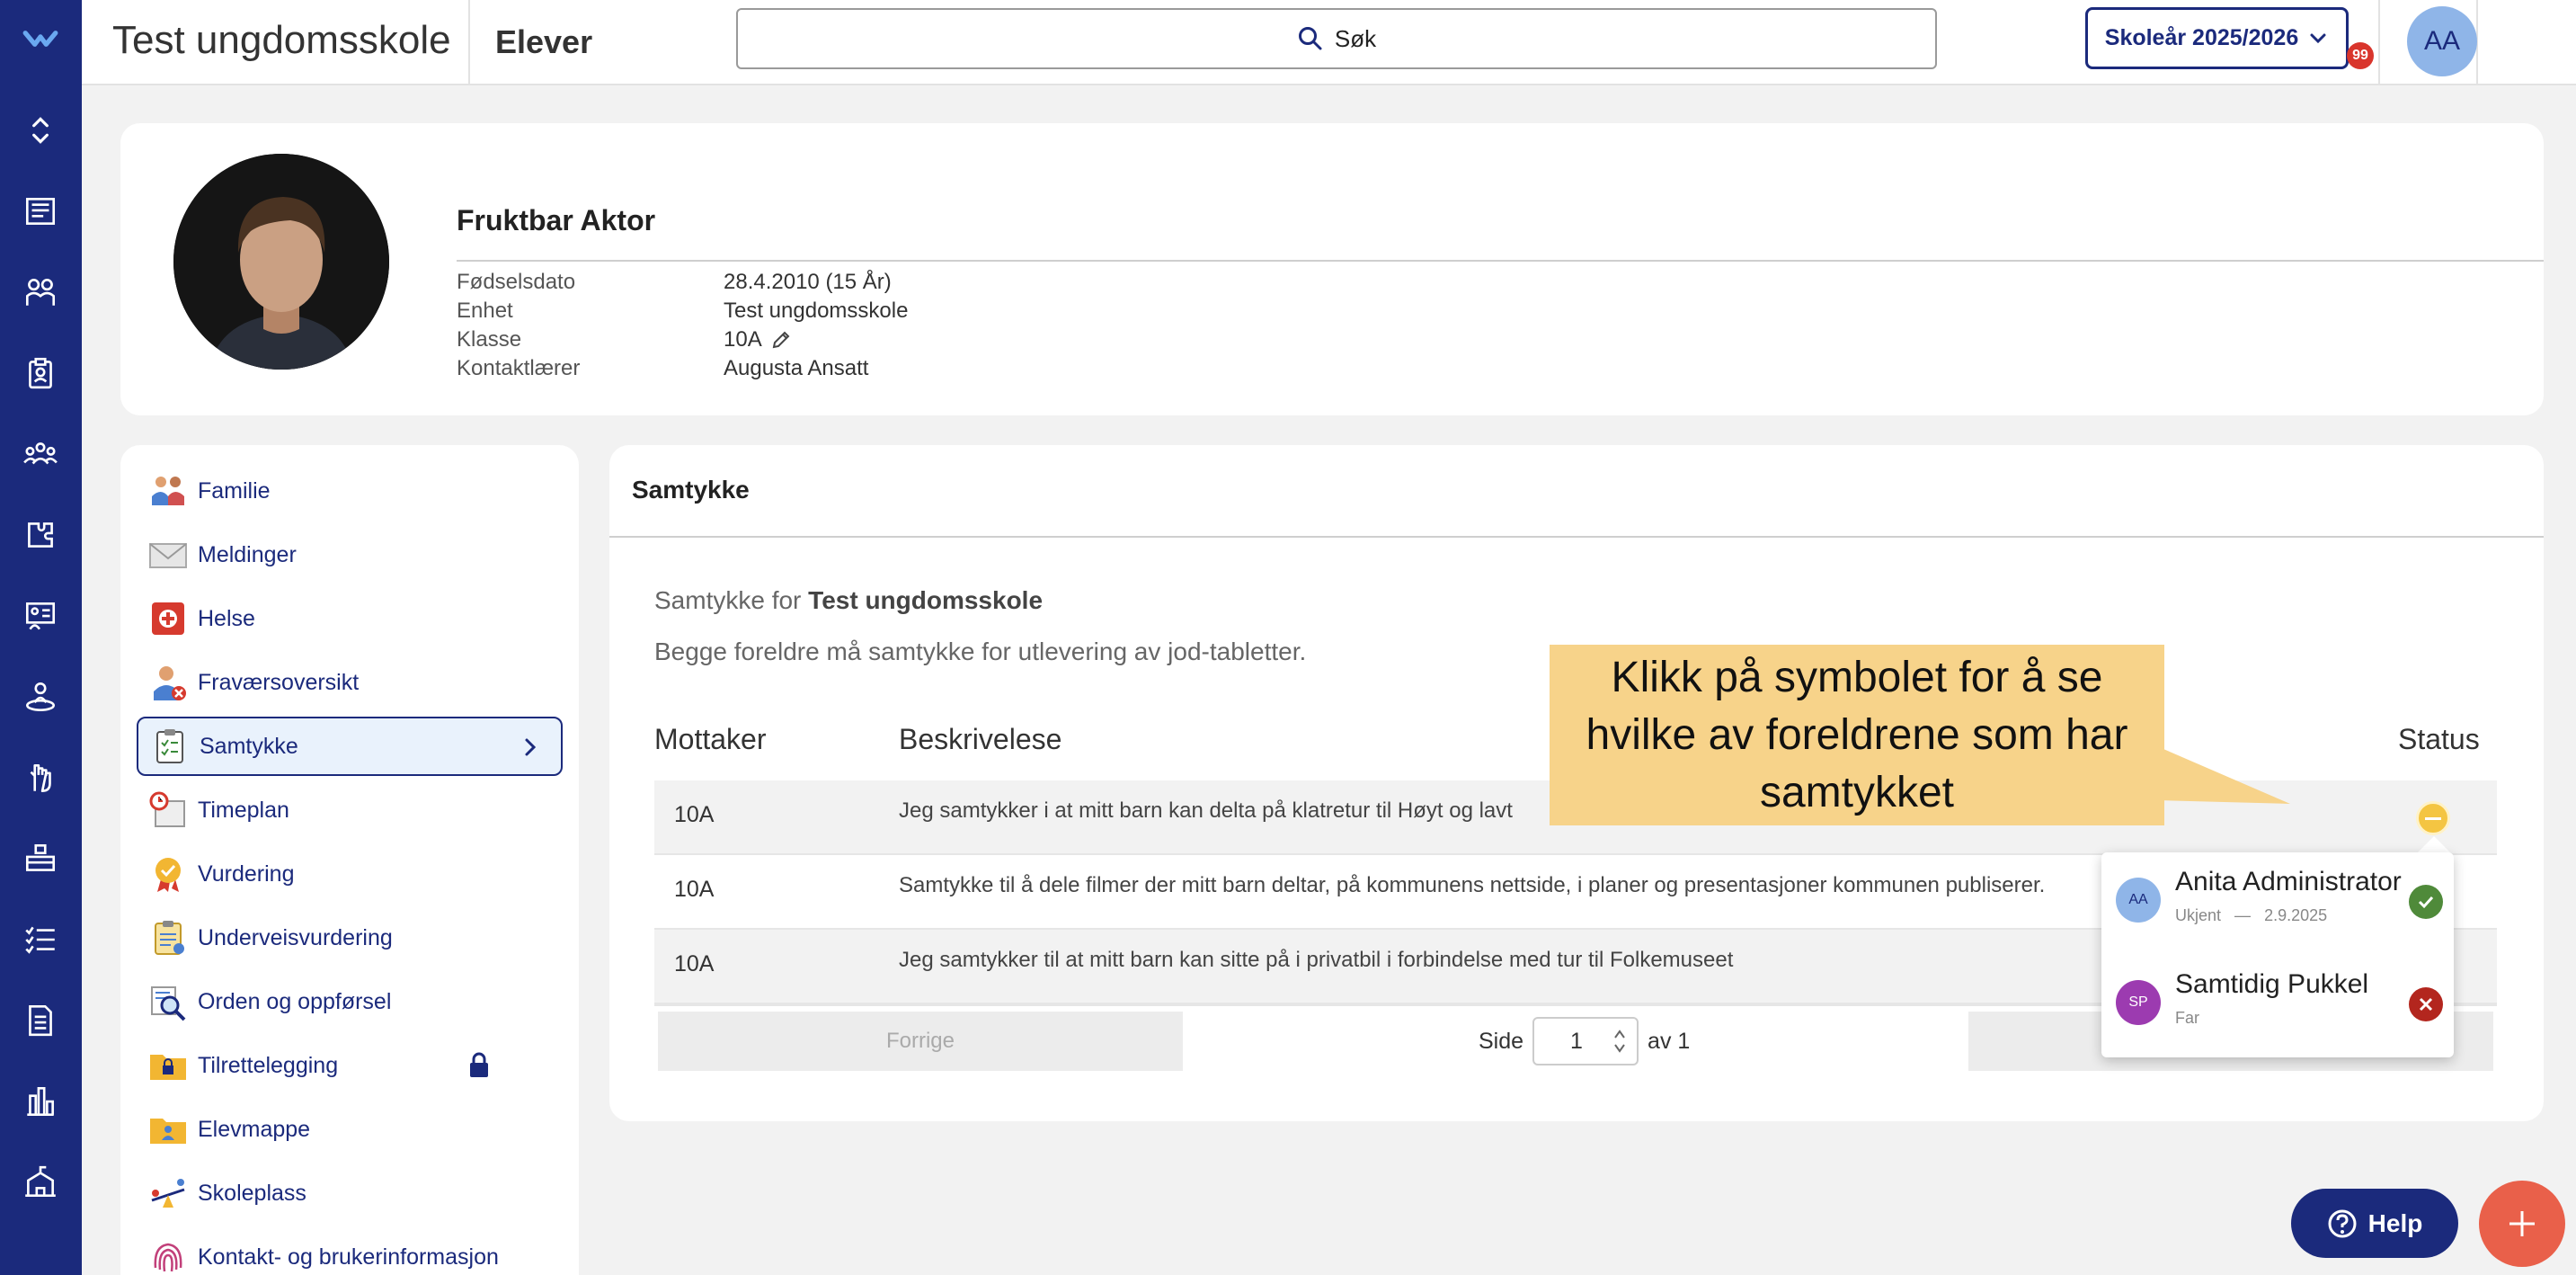 The width and height of the screenshot is (2576, 1275). I want to click on checklist-icon, so click(40, 939).